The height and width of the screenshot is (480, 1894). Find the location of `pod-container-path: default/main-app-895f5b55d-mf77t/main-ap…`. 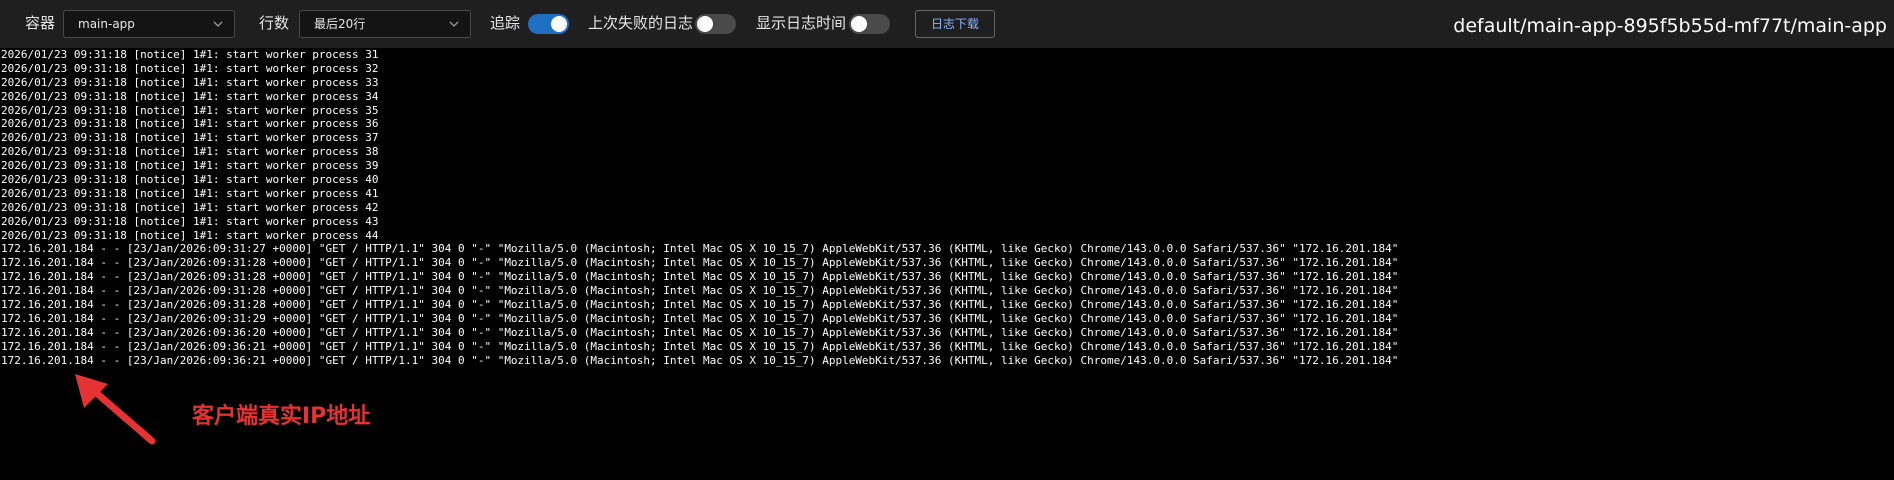

pod-container-path: default/main-app-895f5b55d-mf77t/main-ap… is located at coordinates (1670, 26).